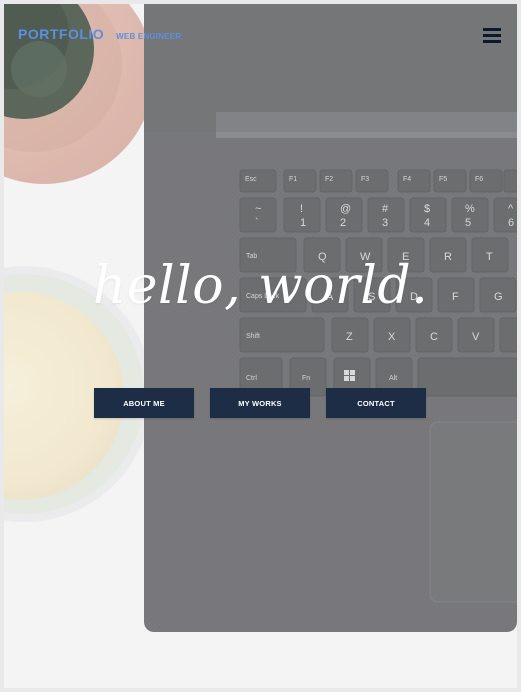 The height and width of the screenshot is (692, 521). Describe the element at coordinates (343, 223) in the screenshot. I see `svg-text: 2` at that location.